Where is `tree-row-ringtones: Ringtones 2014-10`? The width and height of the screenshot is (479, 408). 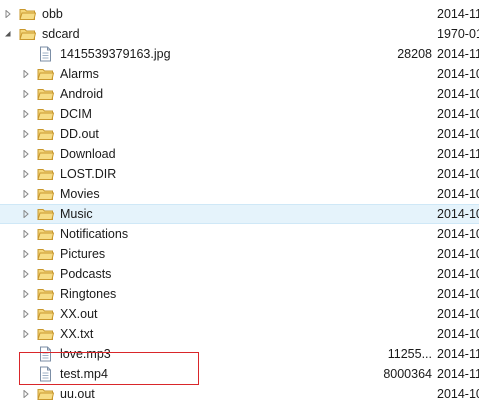 tree-row-ringtones: Ringtones 2014-10 is located at coordinates (239, 294).